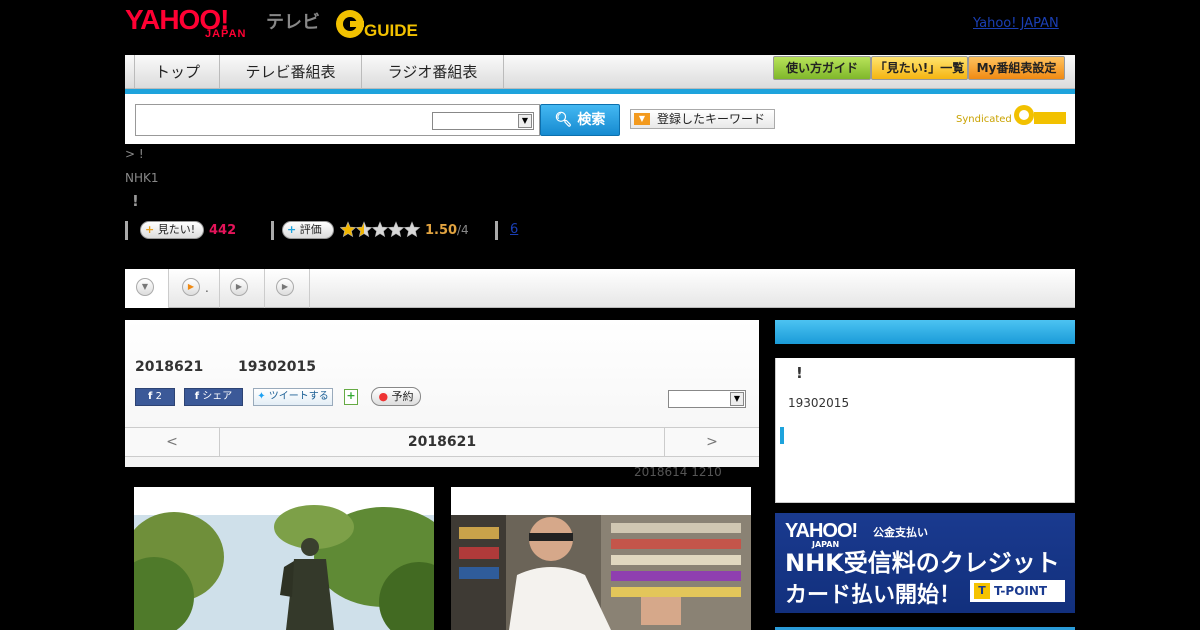 The image size is (1200, 630). What do you see at coordinates (711, 442) in the screenshot?
I see `next-day-button: >` at bounding box center [711, 442].